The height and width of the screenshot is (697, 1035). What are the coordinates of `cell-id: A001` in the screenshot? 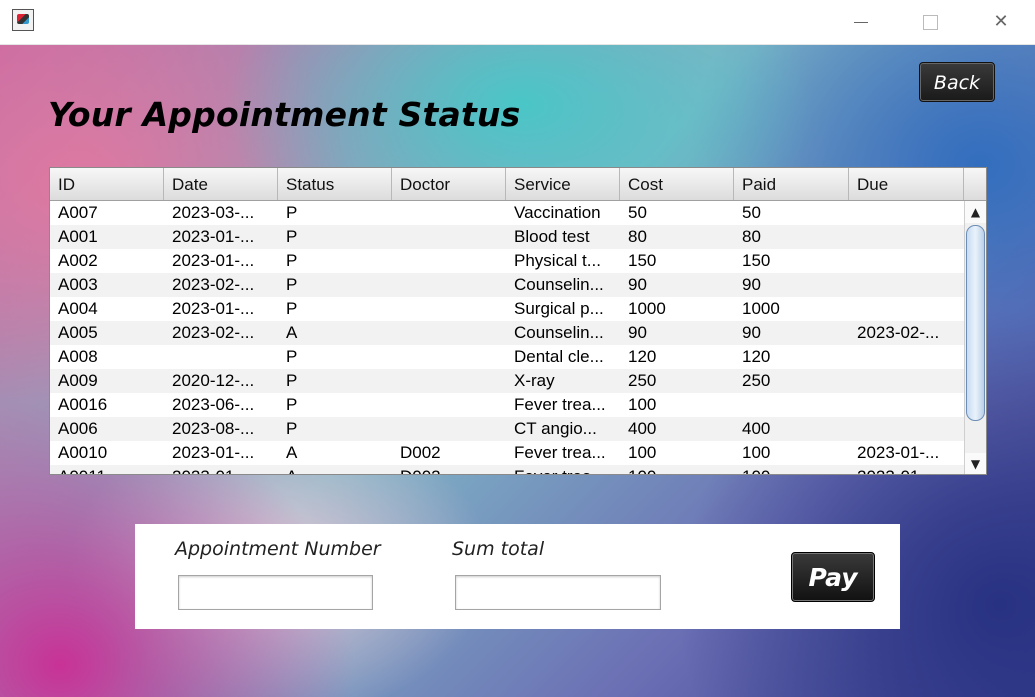 It's located at (78, 236).